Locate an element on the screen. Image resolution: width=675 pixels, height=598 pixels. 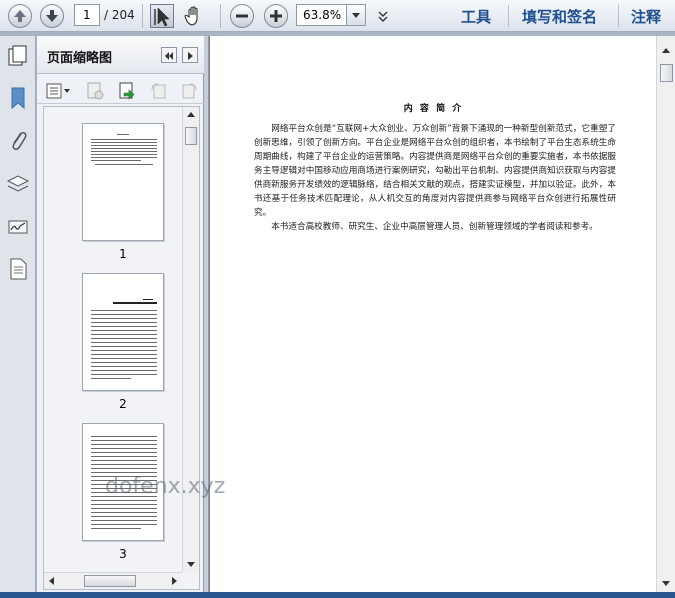
panel-title: 页面缩略图 is located at coordinates (80, 58).